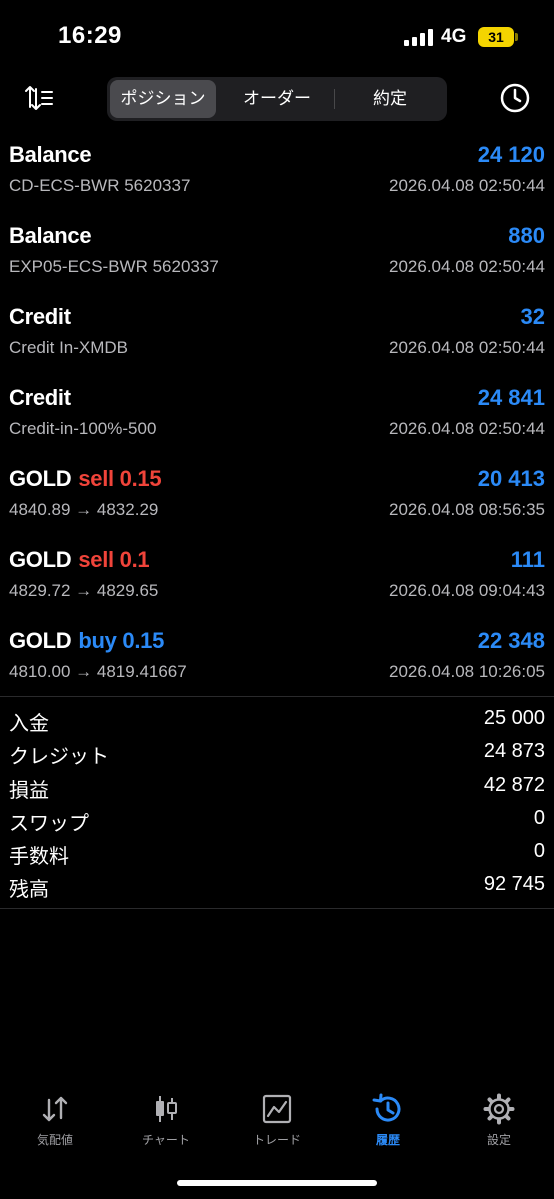 The image size is (554, 1199). Describe the element at coordinates (467, 671) in the screenshot. I see `transaction-date: 2026.04.08 10:26:05` at that location.